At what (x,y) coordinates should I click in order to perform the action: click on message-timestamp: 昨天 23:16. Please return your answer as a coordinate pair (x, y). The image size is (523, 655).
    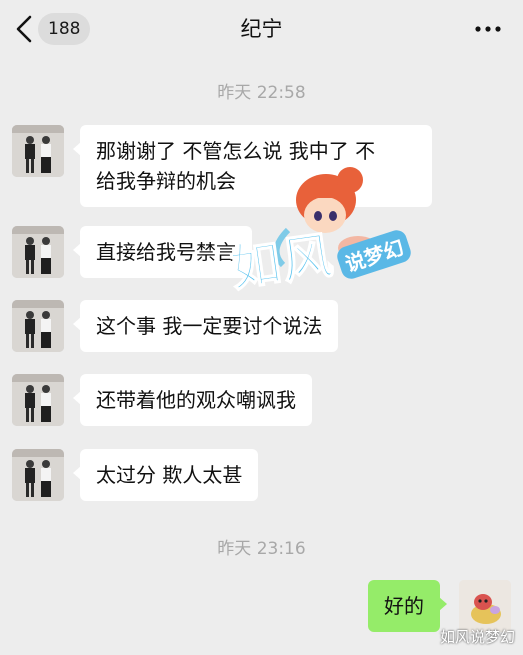
    Looking at the image, I should click on (261, 549).